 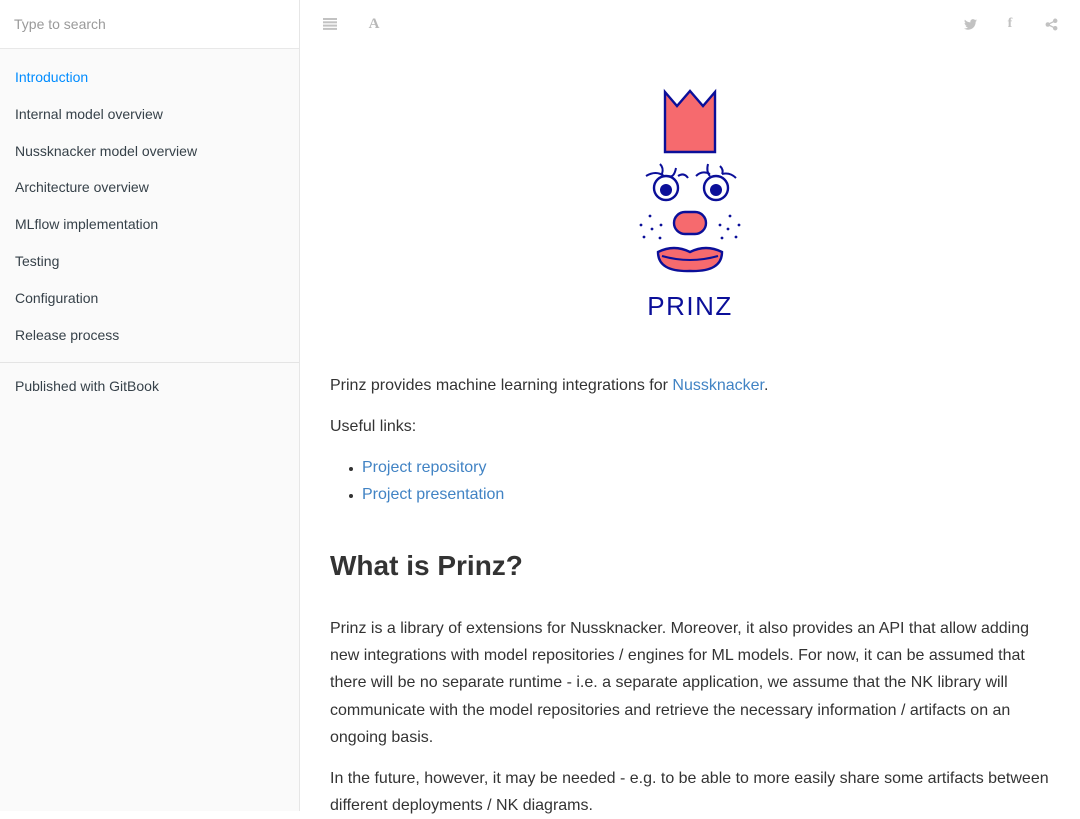 I want to click on sidebar-item-internal-model-overview: Internal model overview, so click(x=149, y=114).